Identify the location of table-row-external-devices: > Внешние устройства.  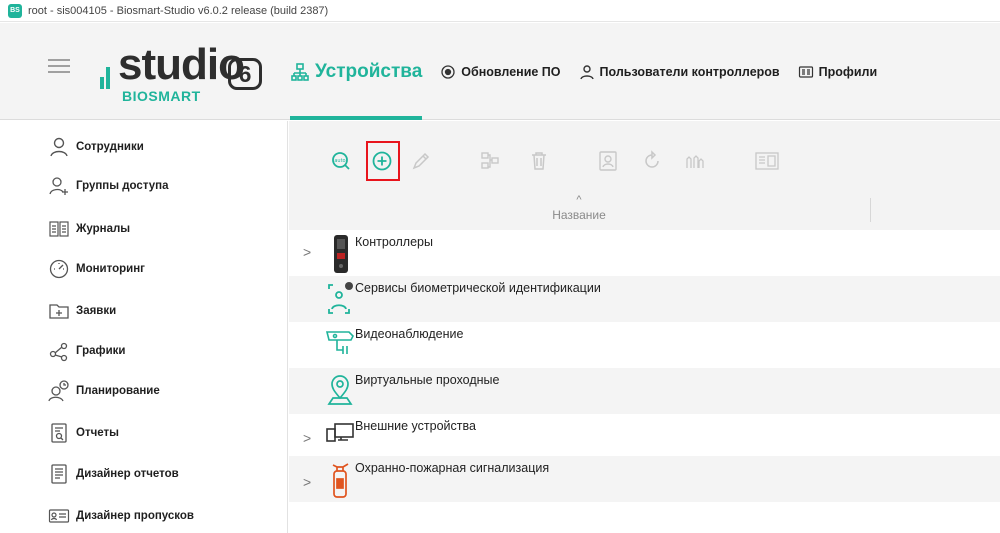
(644, 437).